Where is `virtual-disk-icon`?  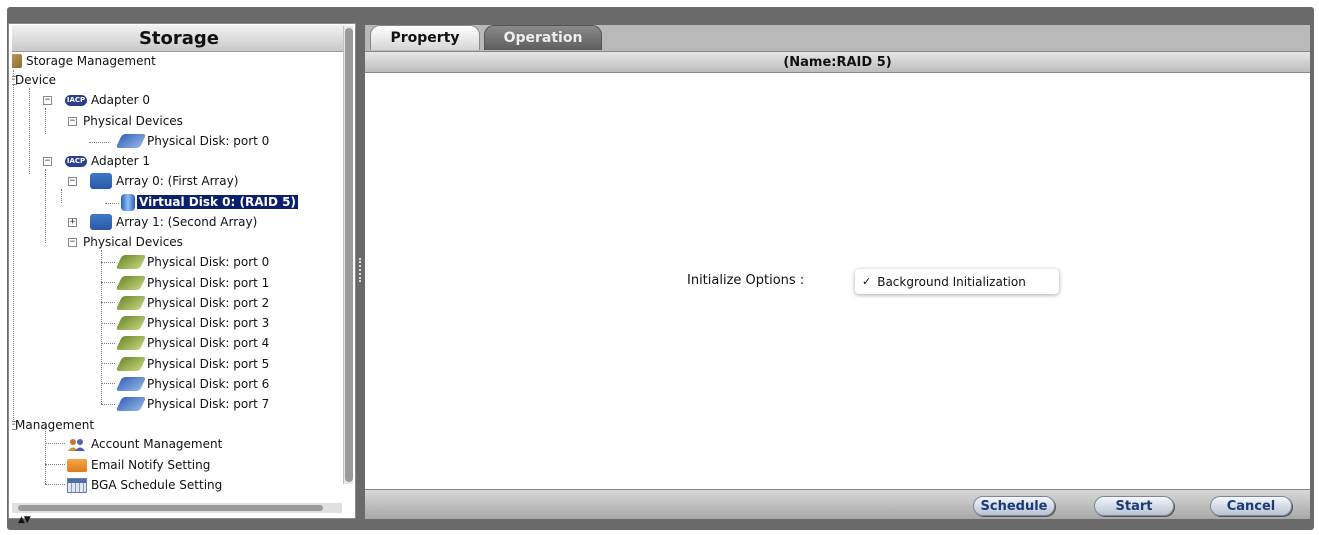
virtual-disk-icon is located at coordinates (128, 202).